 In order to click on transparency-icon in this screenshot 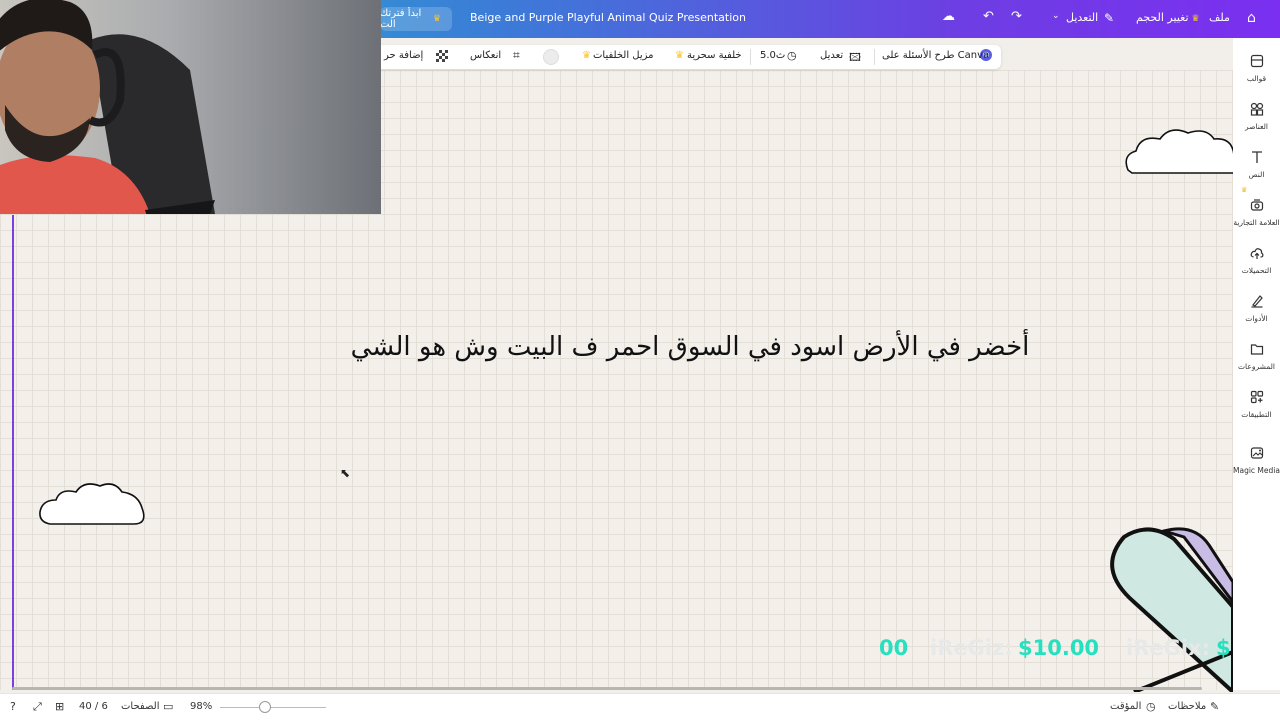, I will do `click(442, 56)`.